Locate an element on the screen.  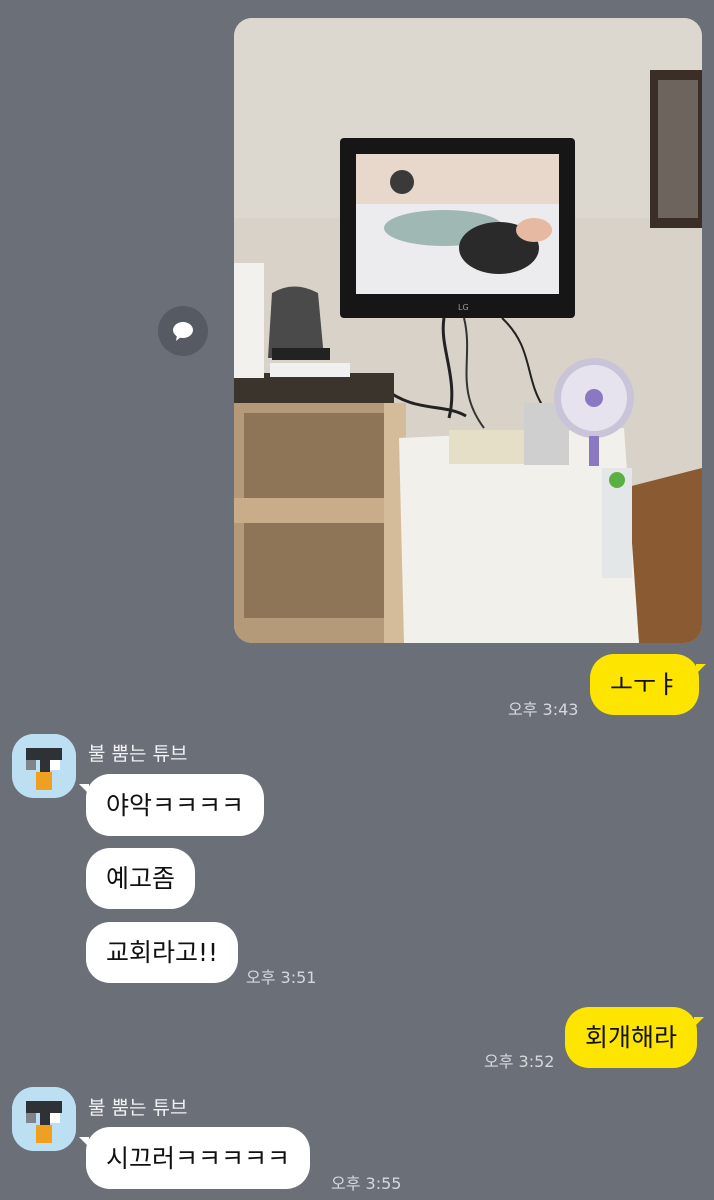
message-time: 오후 3:55 is located at coordinates (366, 1183).